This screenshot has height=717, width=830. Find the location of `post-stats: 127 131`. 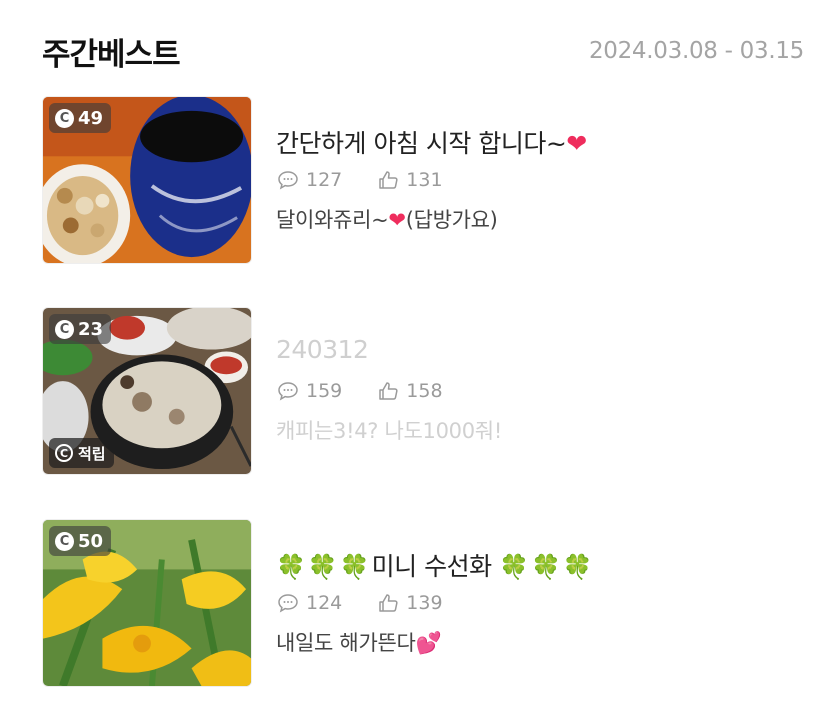

post-stats: 127 131 is located at coordinates (376, 180).